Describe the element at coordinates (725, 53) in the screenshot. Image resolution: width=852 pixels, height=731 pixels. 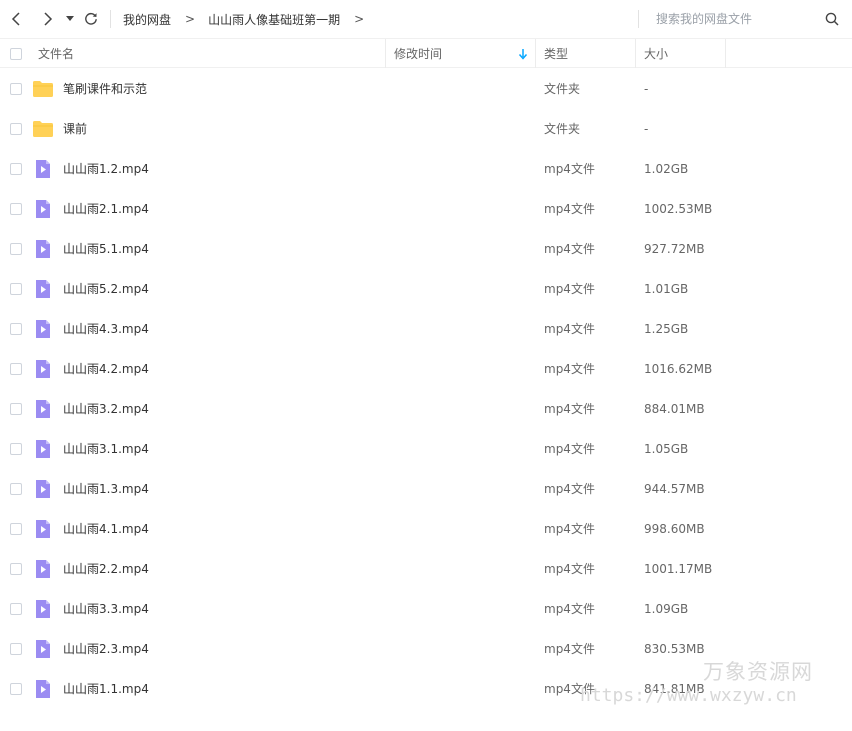
I see `column-divider` at that location.